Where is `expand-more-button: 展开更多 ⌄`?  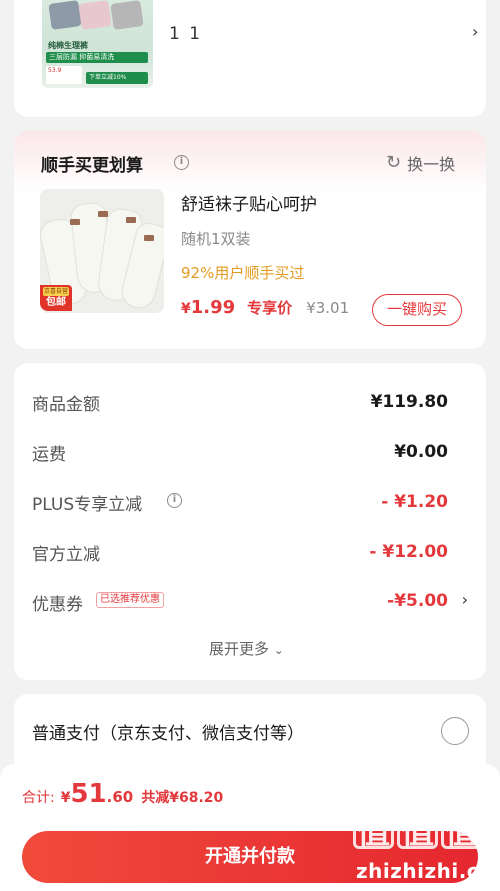
expand-more-button: 展开更多 ⌄ is located at coordinates (246, 648).